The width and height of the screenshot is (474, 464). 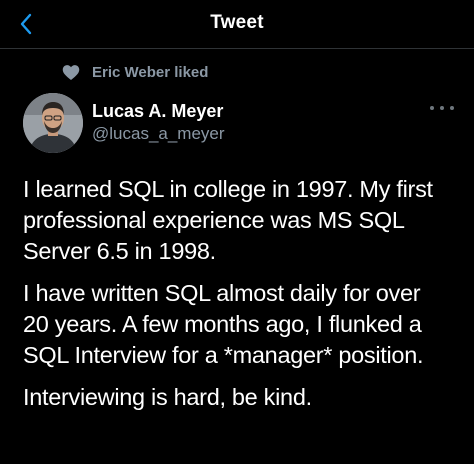 I want to click on avatar, so click(x=53, y=123).